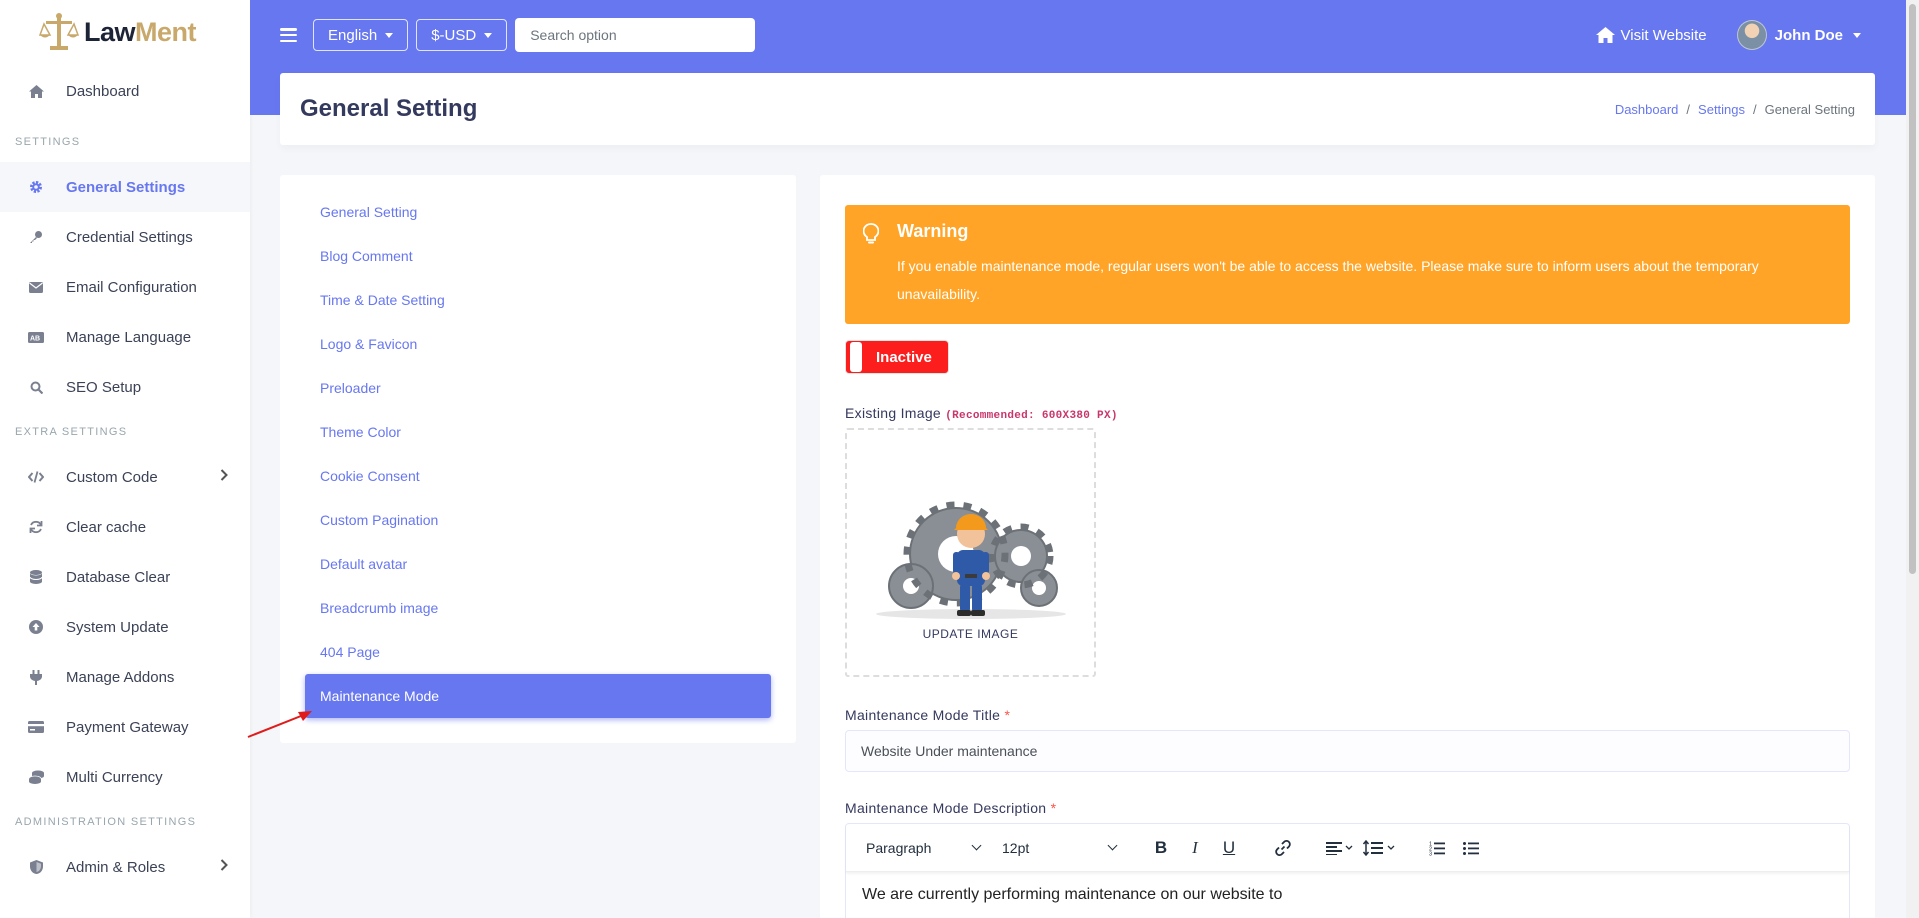  I want to click on sidebar-header-extra-settings: EXTRA SETTINGS, so click(71, 432).